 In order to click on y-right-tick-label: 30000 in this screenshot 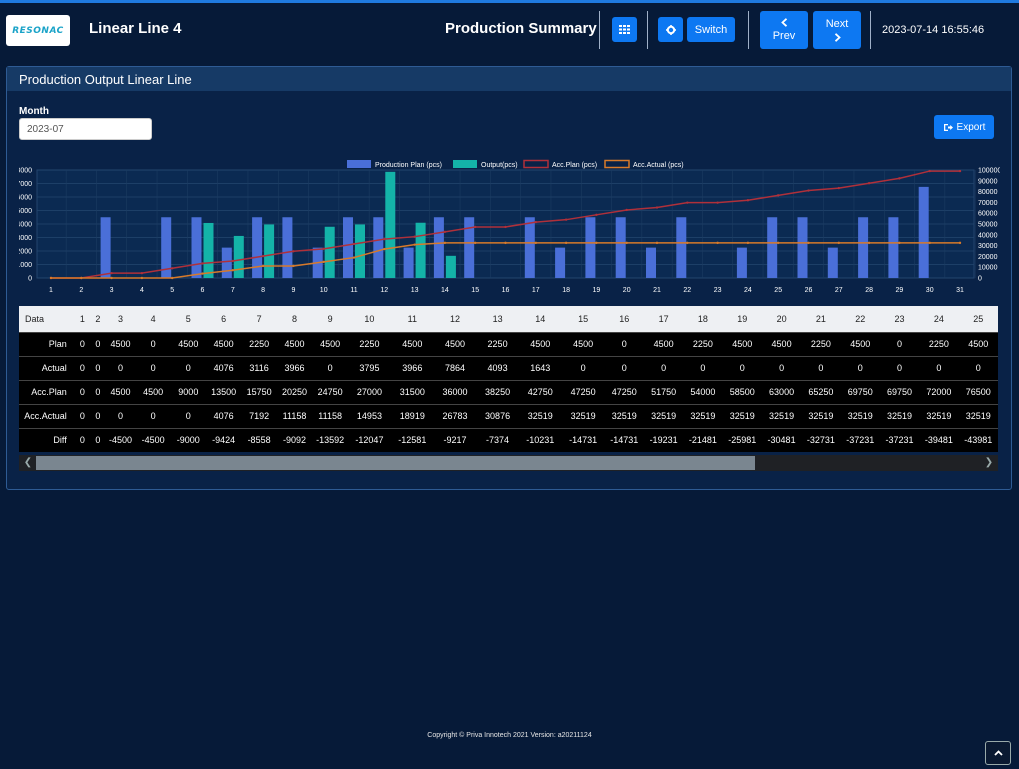, I will do `click(988, 246)`.